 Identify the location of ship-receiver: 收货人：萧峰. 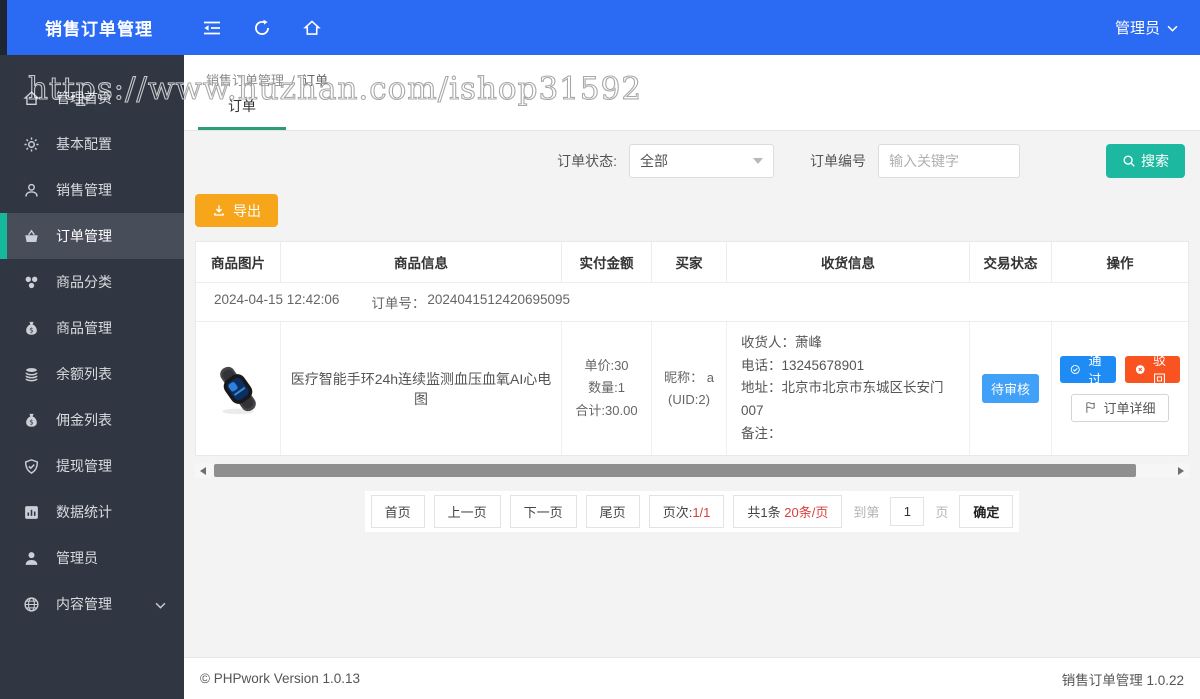
(781, 342).